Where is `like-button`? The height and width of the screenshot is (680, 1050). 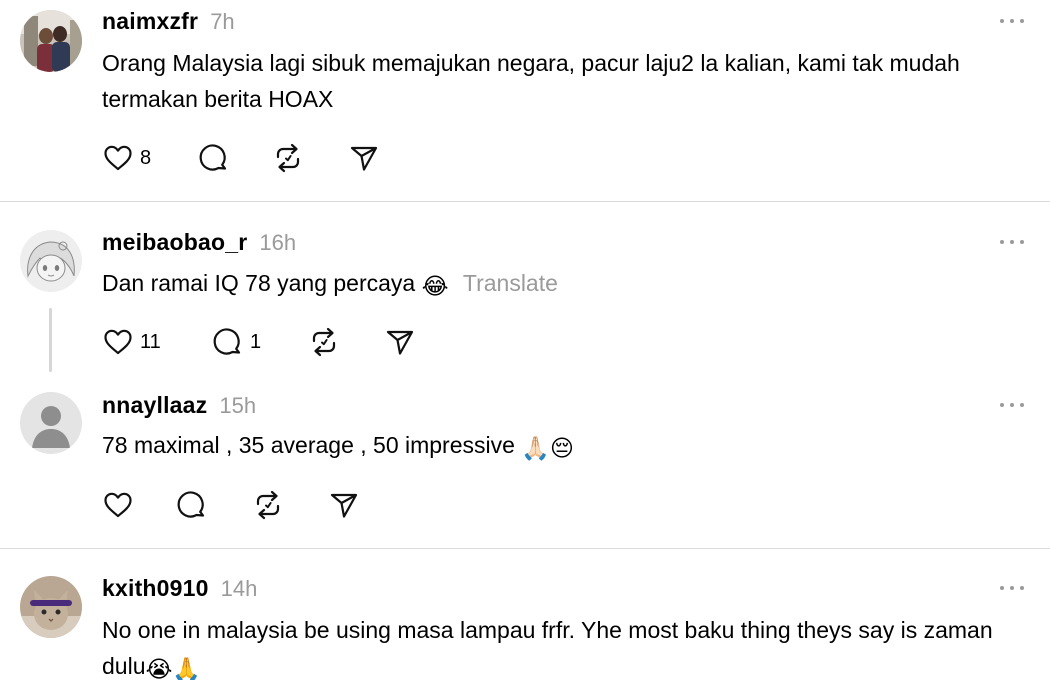
like-button is located at coordinates (118, 505).